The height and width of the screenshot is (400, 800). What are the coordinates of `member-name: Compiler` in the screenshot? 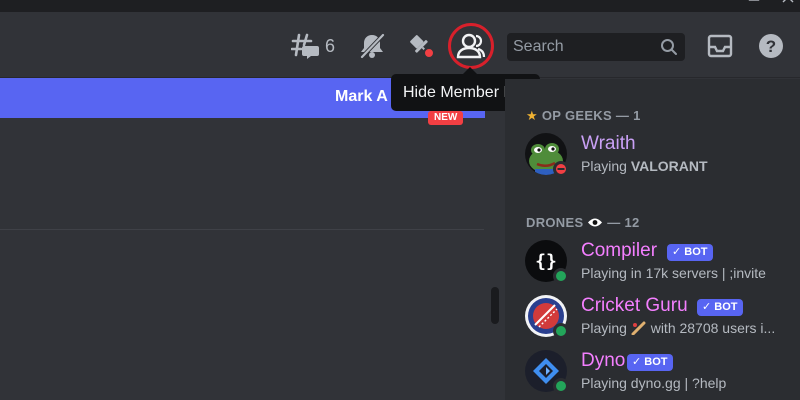 It's located at (619, 250).